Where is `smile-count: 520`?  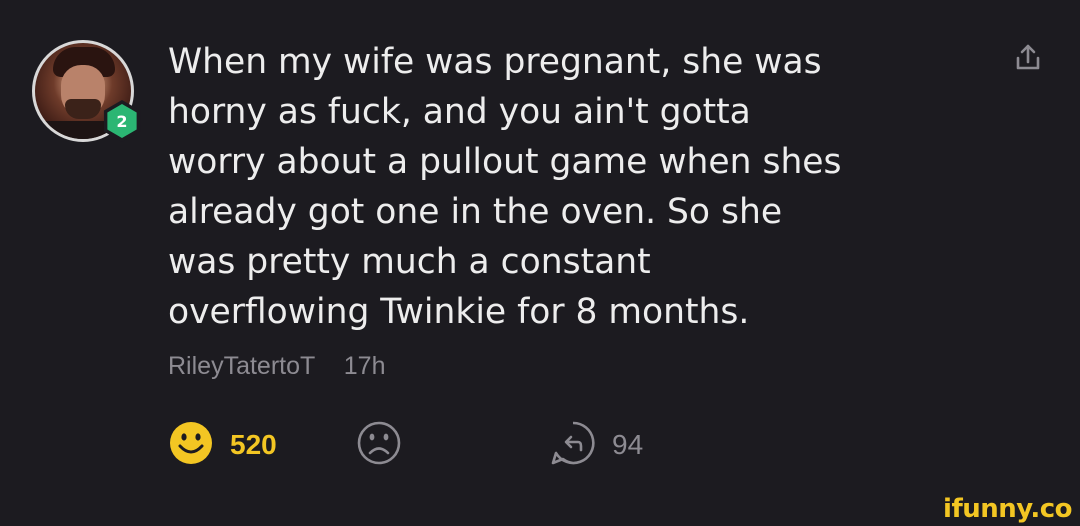
smile-count: 520 is located at coordinates (253, 444).